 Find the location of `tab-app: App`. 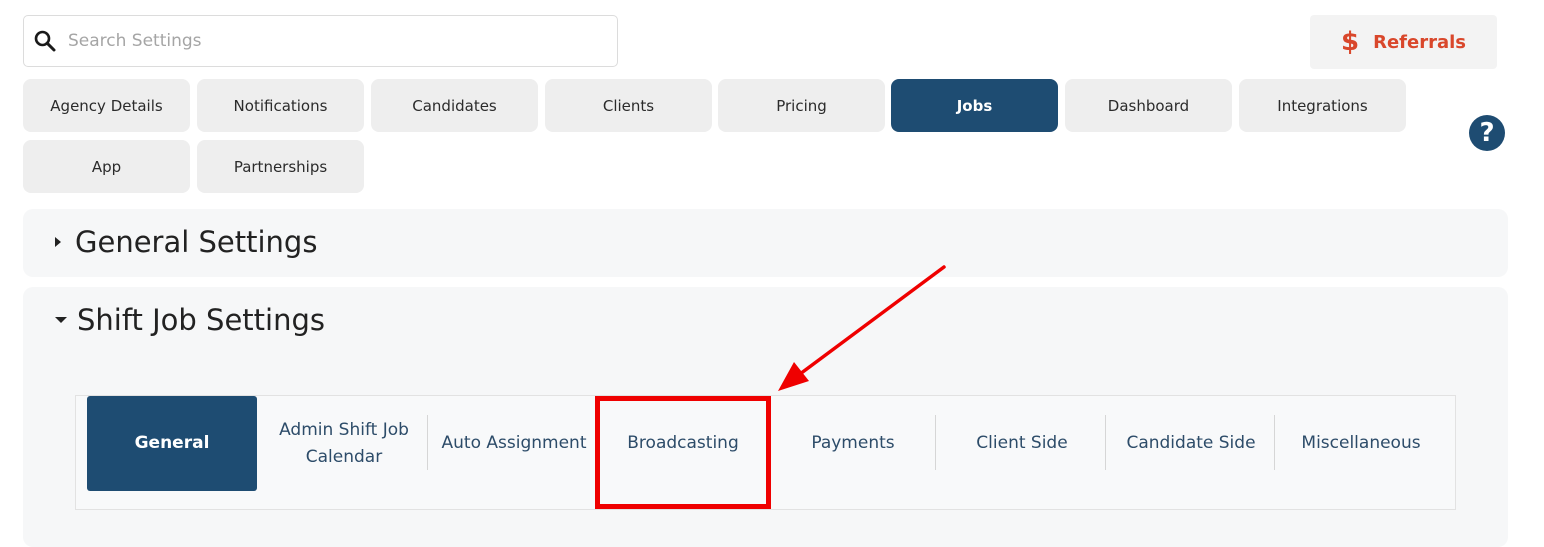

tab-app: App is located at coordinates (106, 166).